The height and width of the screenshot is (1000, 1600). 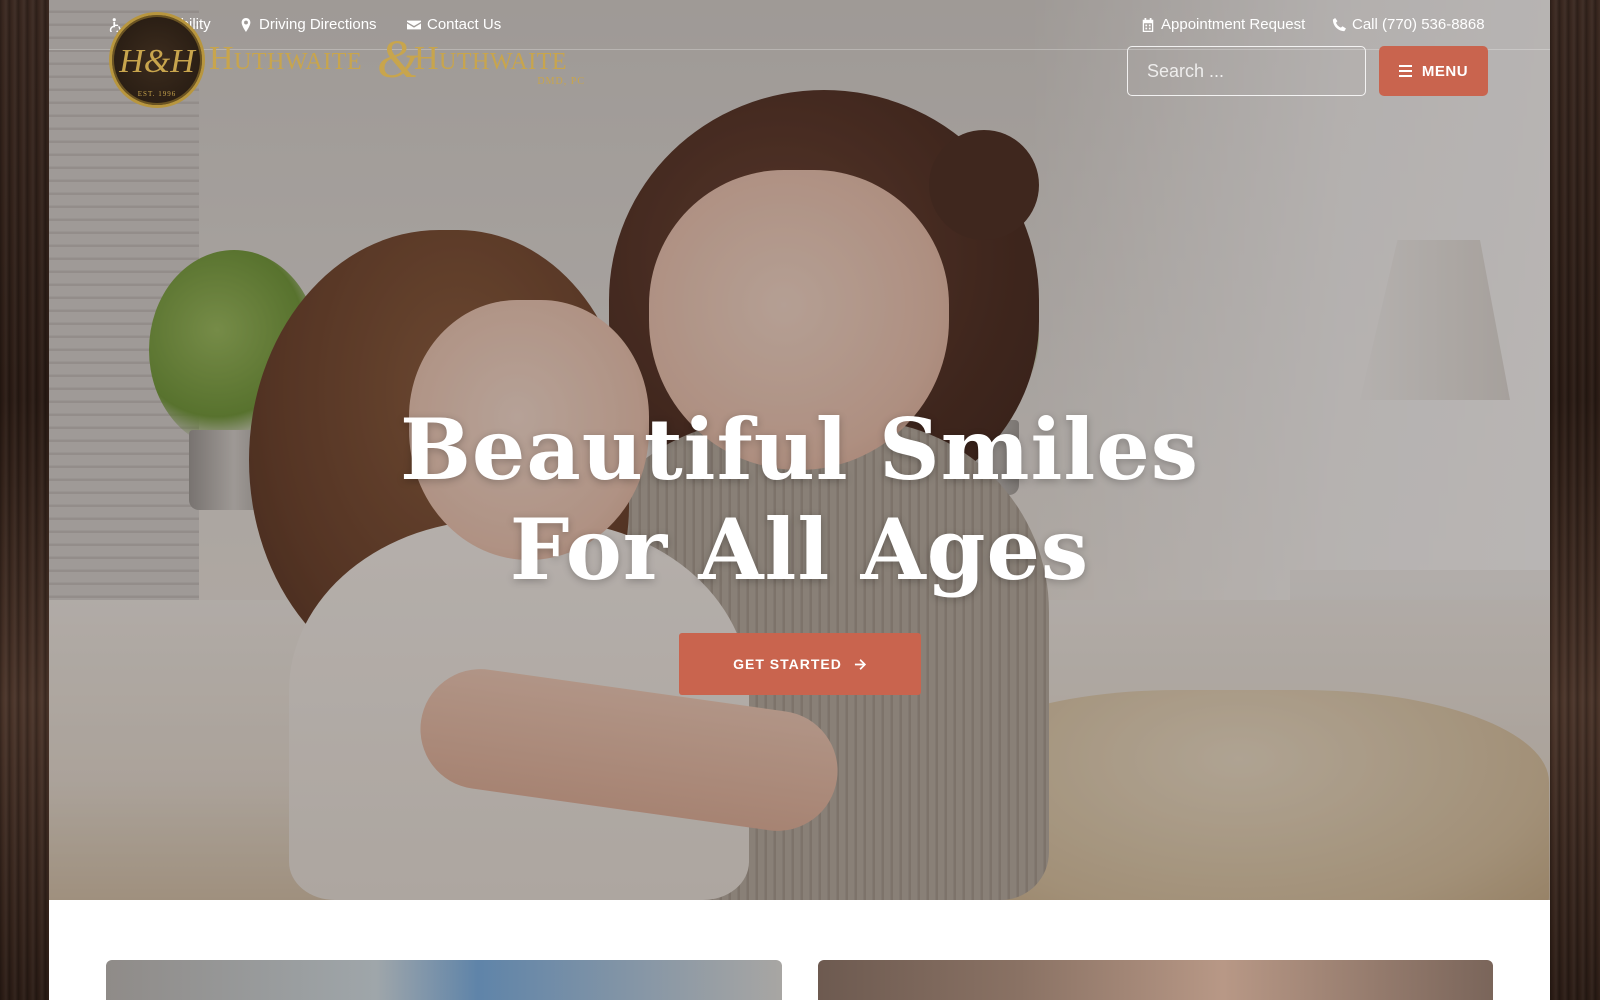 I want to click on phone-link: Call (770) 536-8868, so click(x=1408, y=24).